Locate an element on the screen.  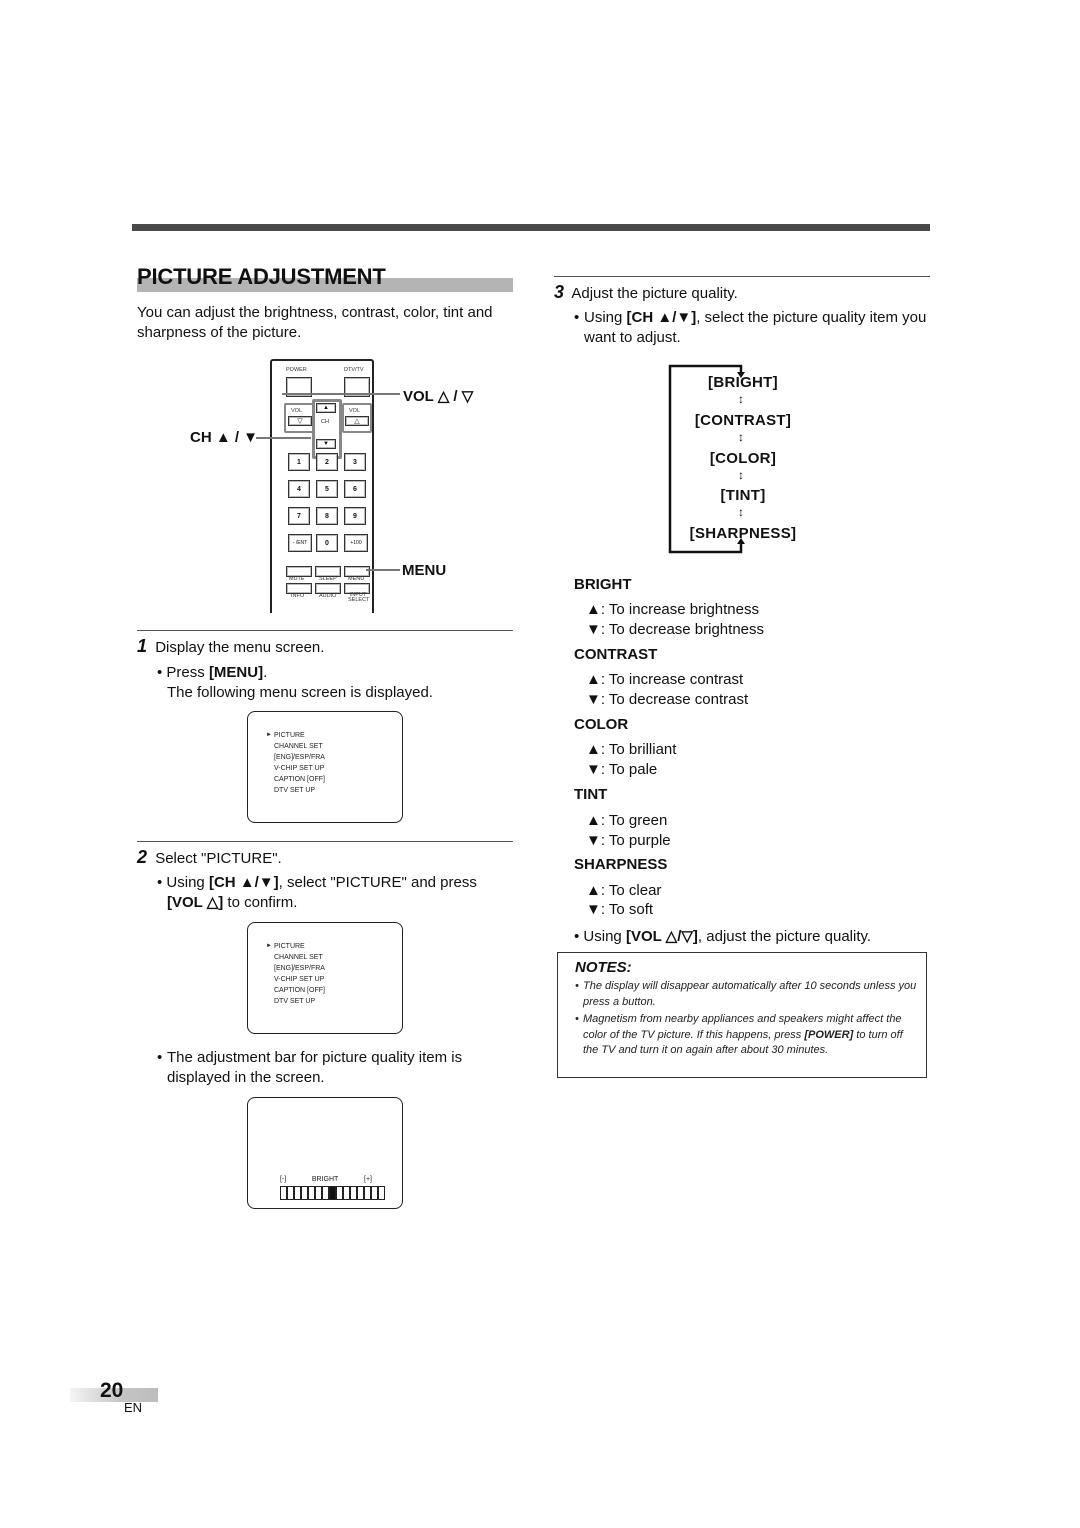
step-2-heading: 2 Select "PICTURE". is located at coordinates (209, 857).